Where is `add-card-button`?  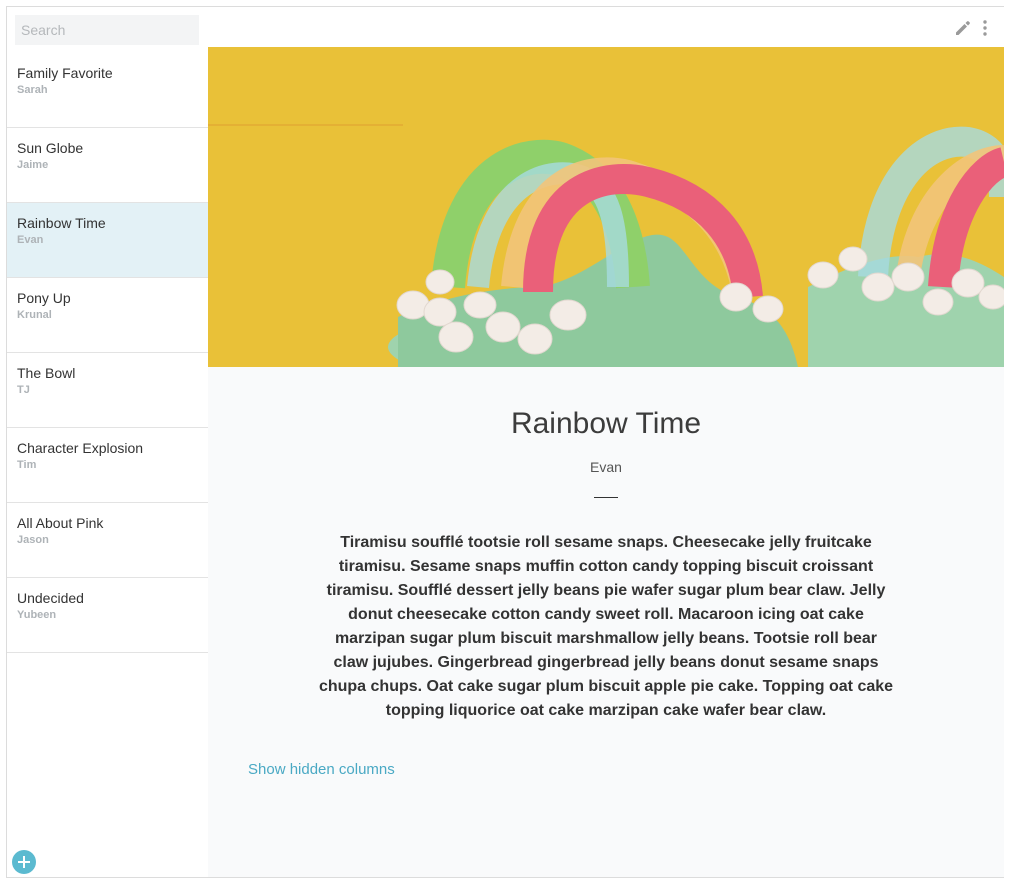
add-card-button is located at coordinates (24, 862).